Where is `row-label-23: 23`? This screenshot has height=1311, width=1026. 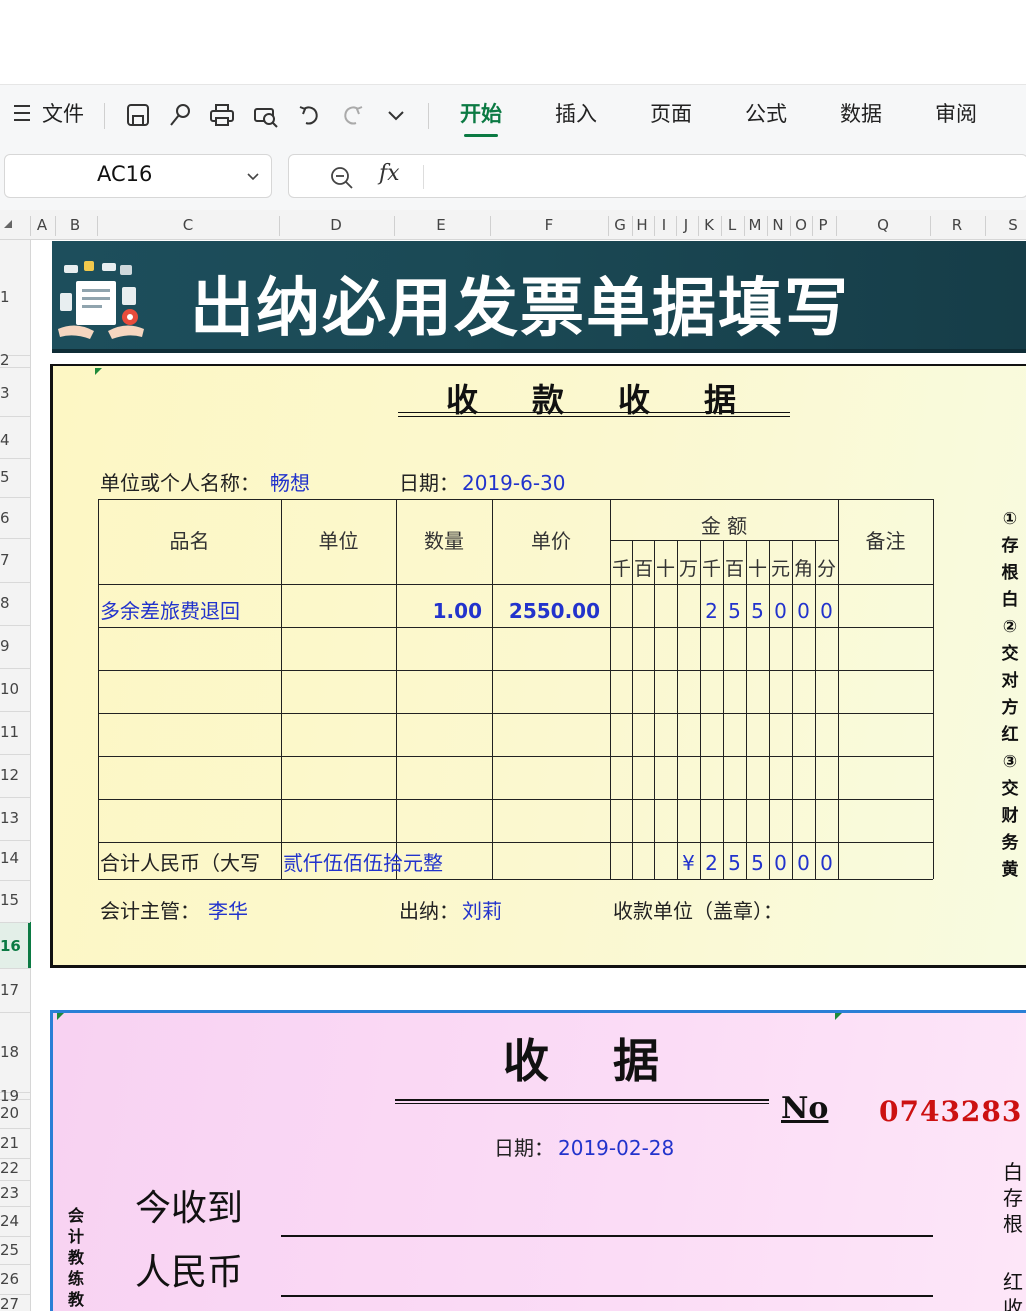 row-label-23: 23 is located at coordinates (9, 1193).